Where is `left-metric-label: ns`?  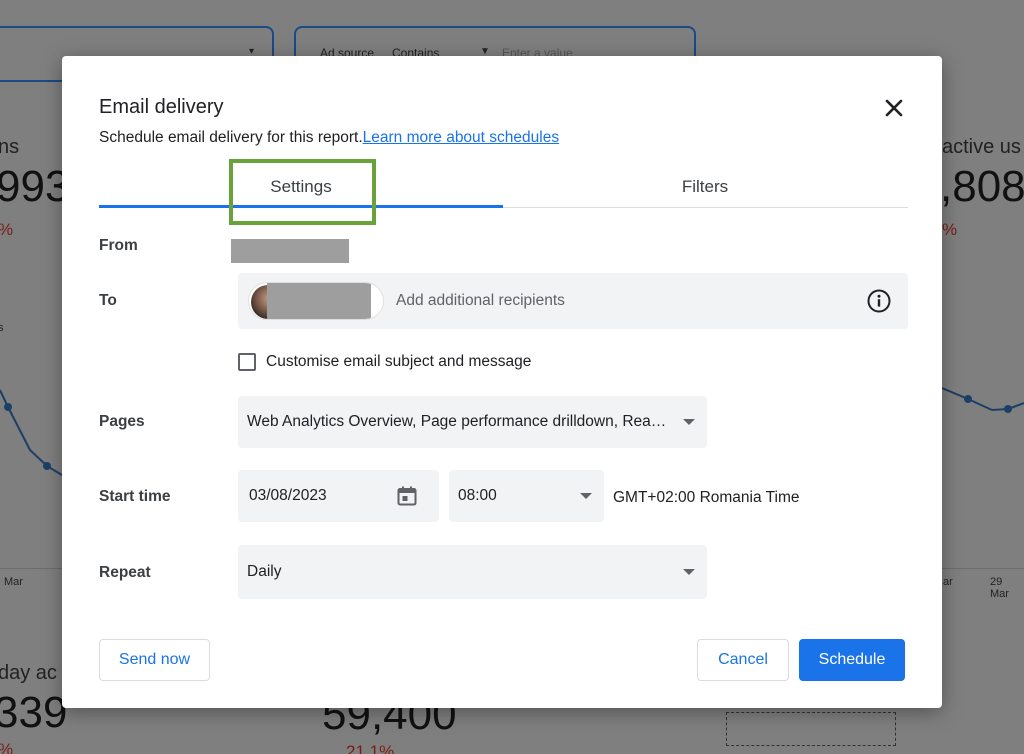
left-metric-label: ns is located at coordinates (10, 147).